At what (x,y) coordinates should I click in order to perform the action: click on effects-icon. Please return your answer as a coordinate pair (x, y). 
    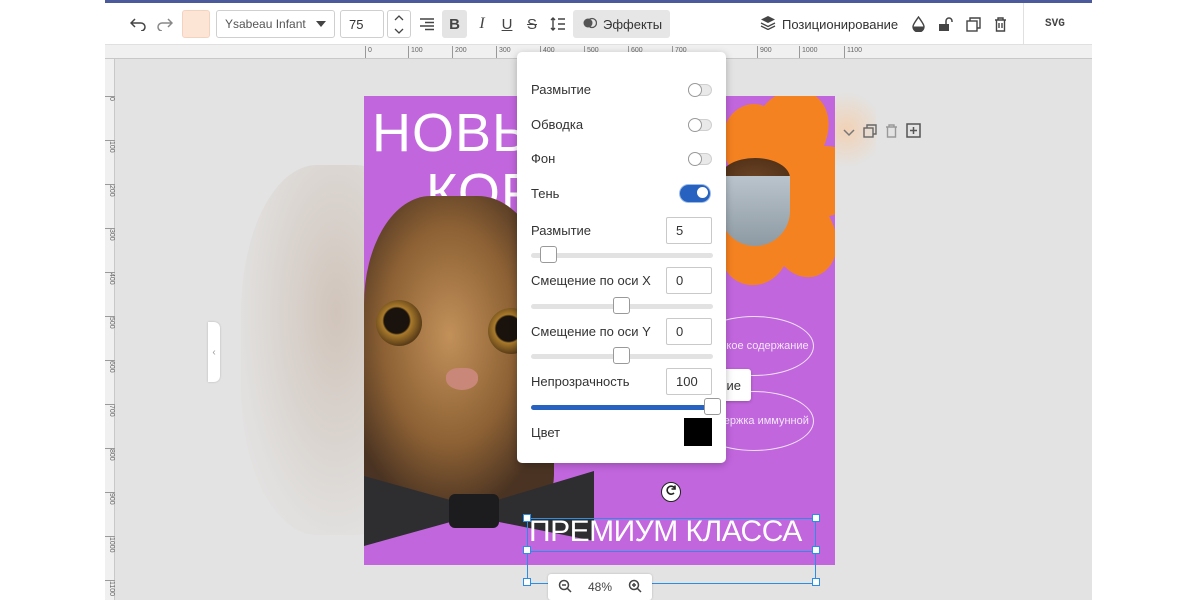
    Looking at the image, I should click on (590, 24).